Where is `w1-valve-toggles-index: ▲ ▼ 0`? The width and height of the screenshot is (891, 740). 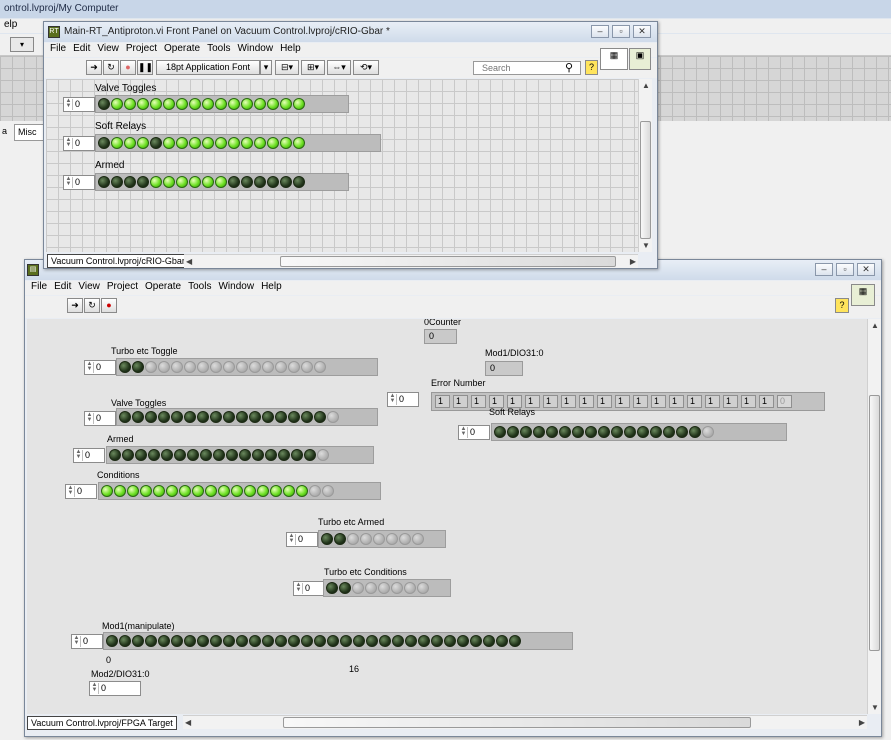 w1-valve-toggles-index: ▲ ▼ 0 is located at coordinates (79, 104).